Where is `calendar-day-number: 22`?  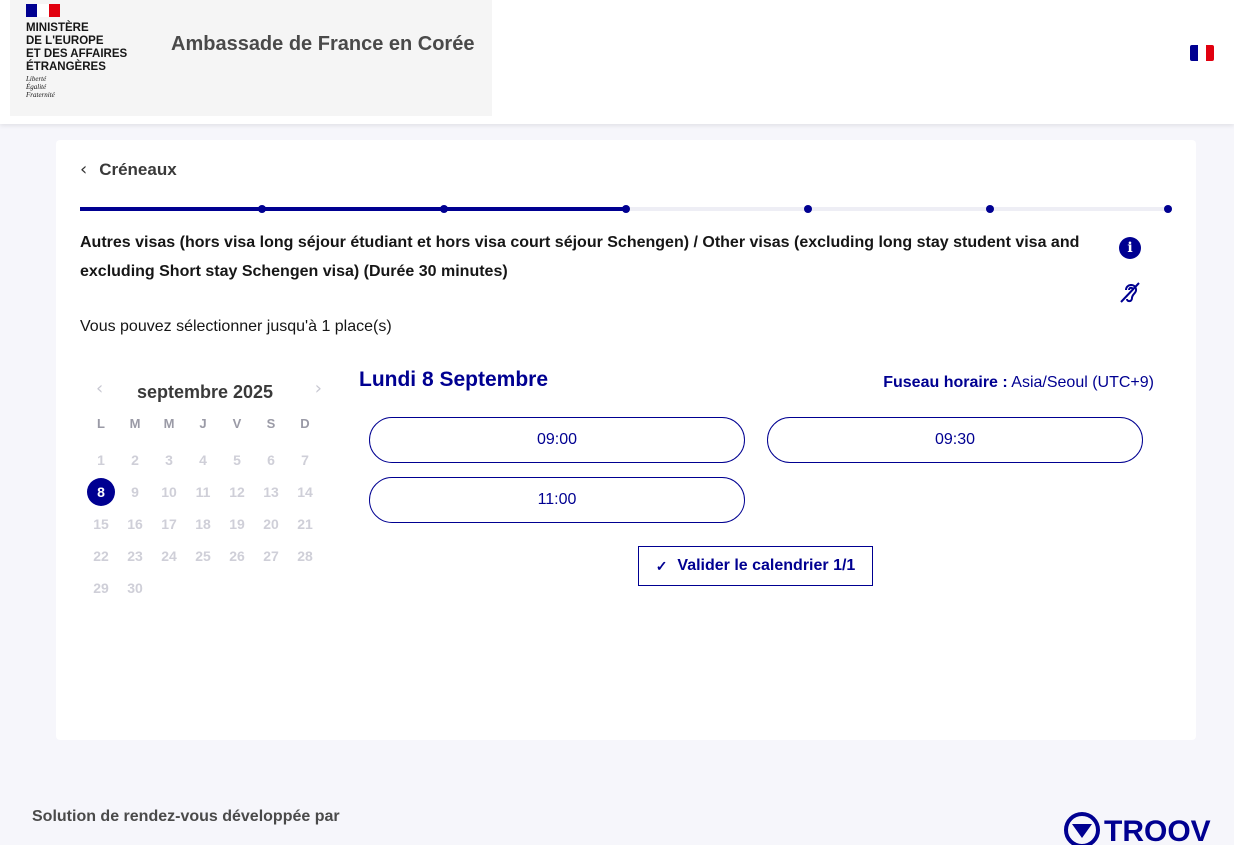 calendar-day-number: 22 is located at coordinates (101, 556).